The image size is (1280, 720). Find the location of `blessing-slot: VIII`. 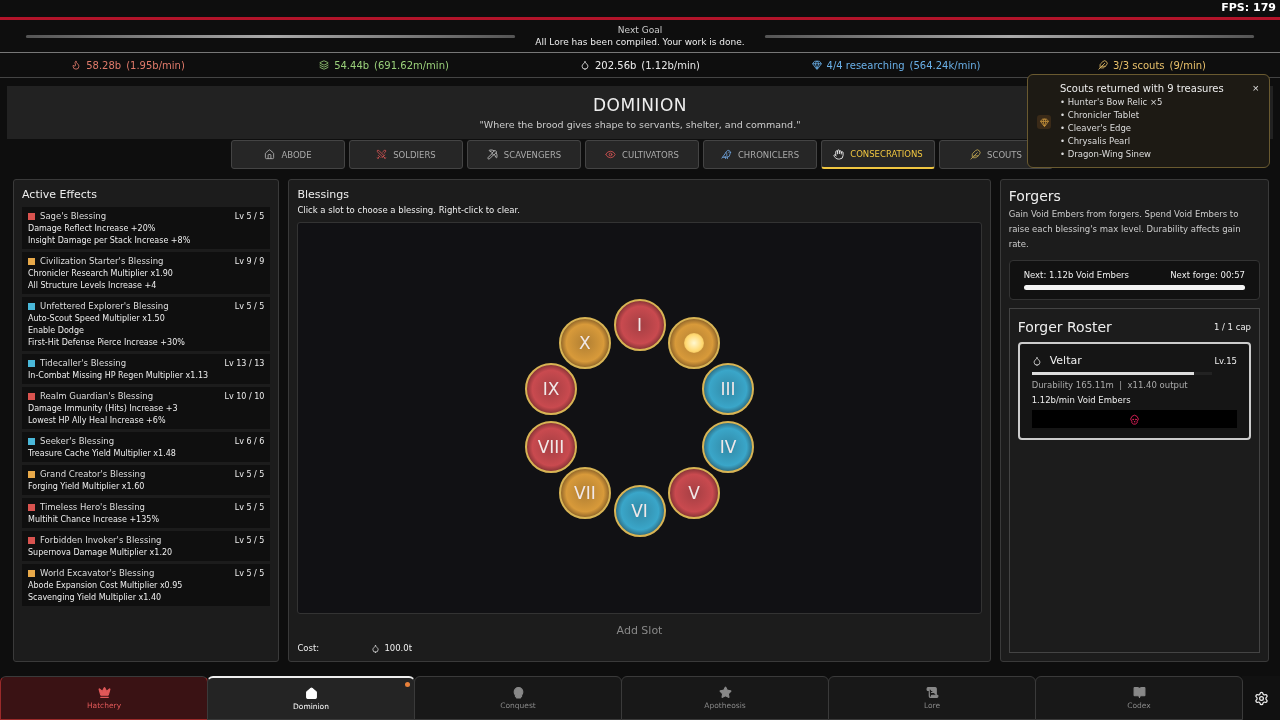

blessing-slot: VIII is located at coordinates (551, 446).